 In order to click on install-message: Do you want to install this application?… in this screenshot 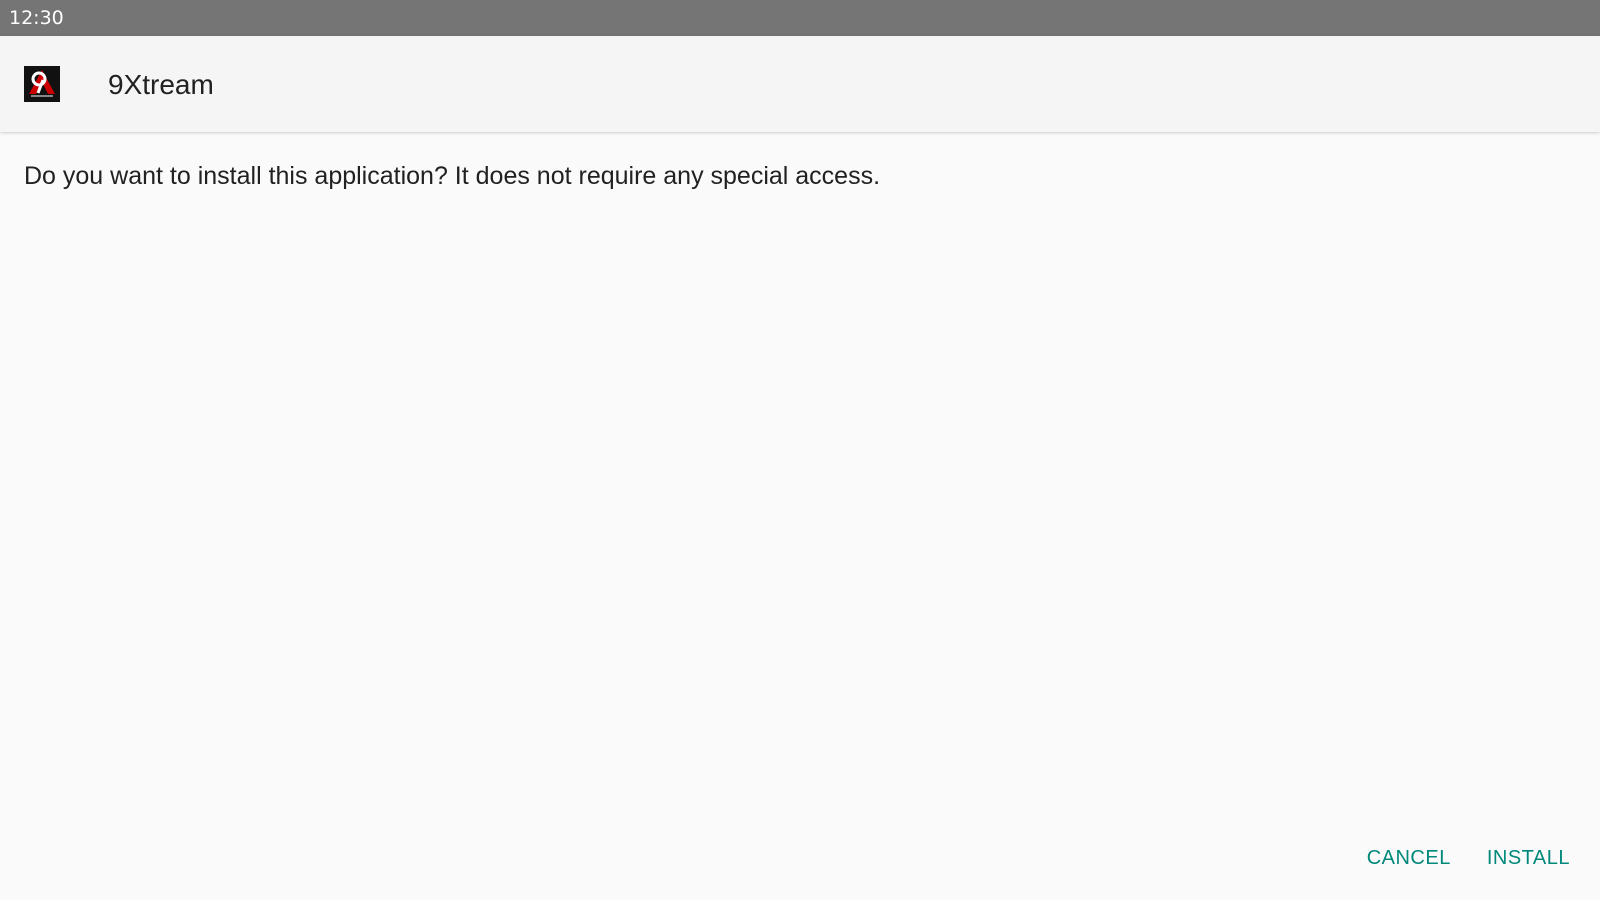, I will do `click(452, 176)`.